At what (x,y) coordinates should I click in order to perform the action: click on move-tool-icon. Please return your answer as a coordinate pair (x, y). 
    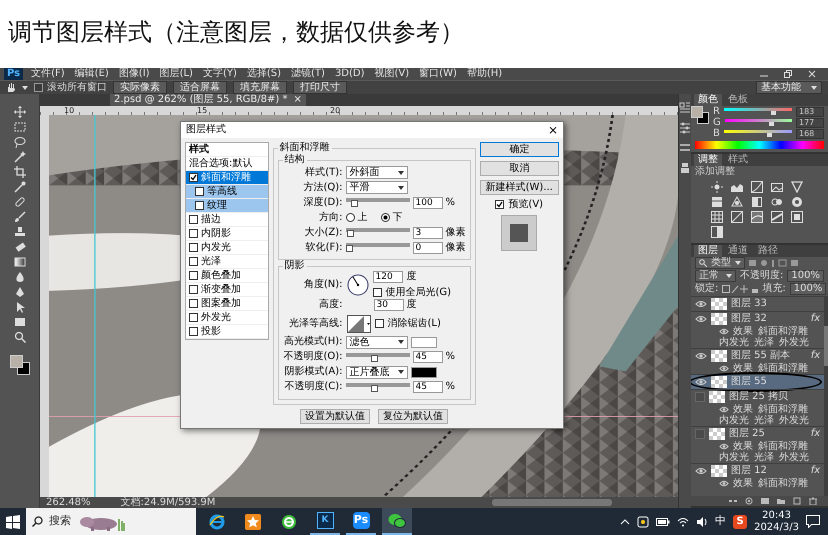
    Looking at the image, I should click on (20, 112).